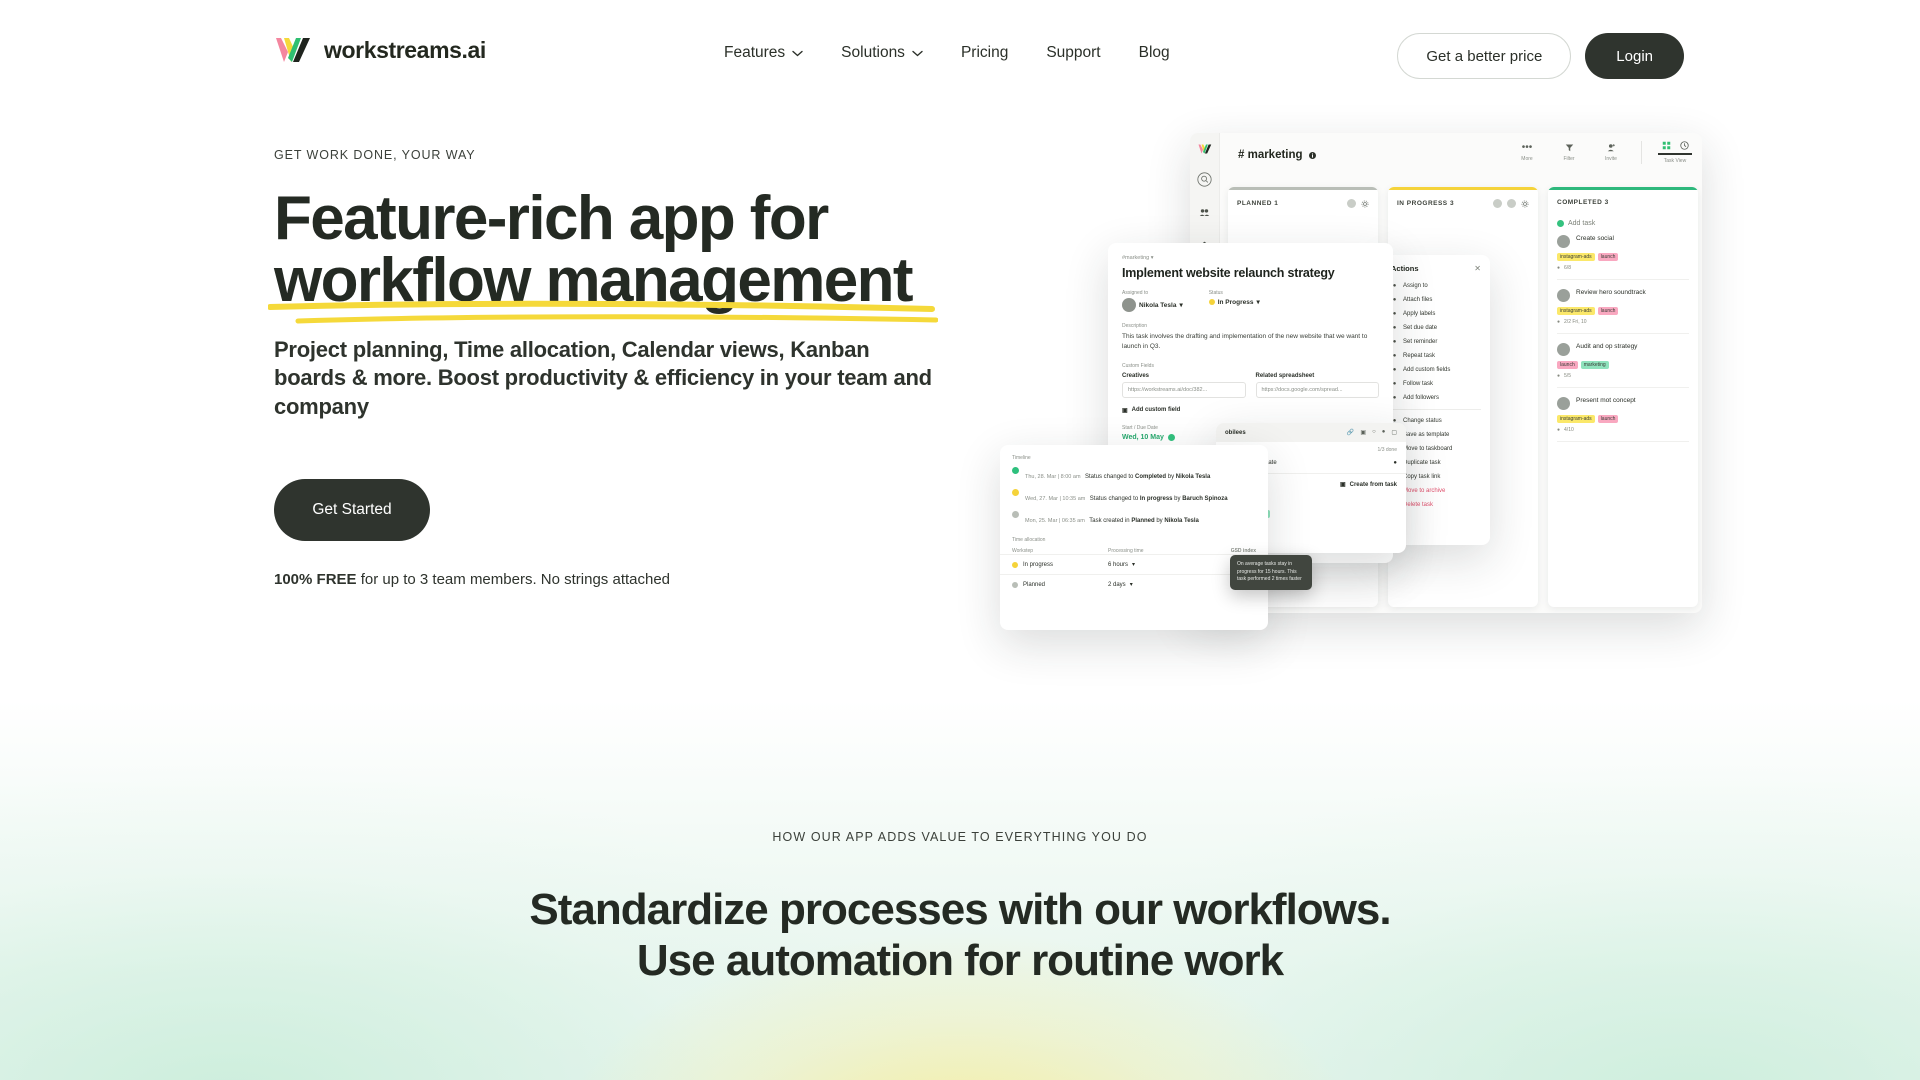 The width and height of the screenshot is (1920, 1080). I want to click on brand-logo: workstreams.ai, so click(379, 50).